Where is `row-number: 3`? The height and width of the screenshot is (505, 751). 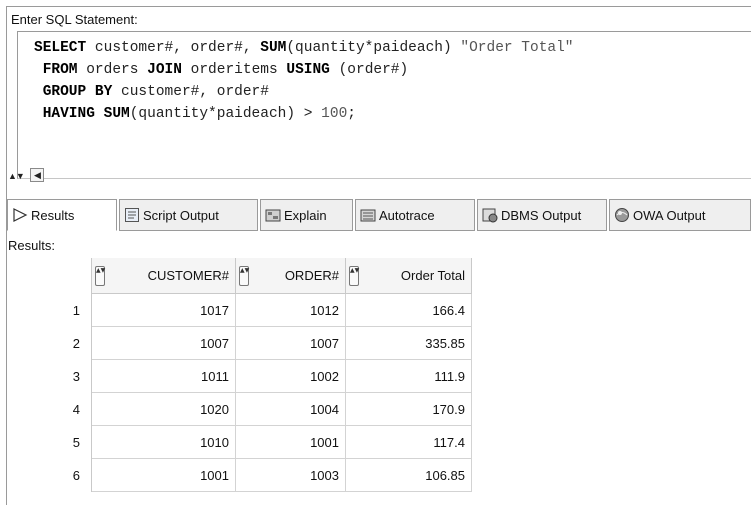 row-number: 3 is located at coordinates (50, 376).